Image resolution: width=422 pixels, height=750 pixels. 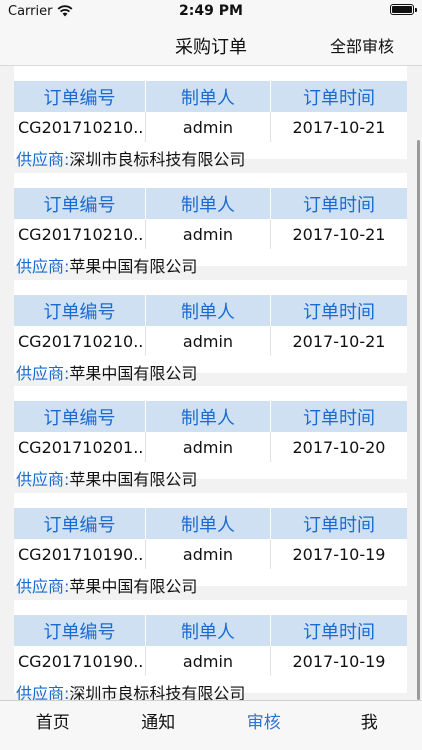 I want to click on carrier-label: Carrier, so click(x=30, y=11).